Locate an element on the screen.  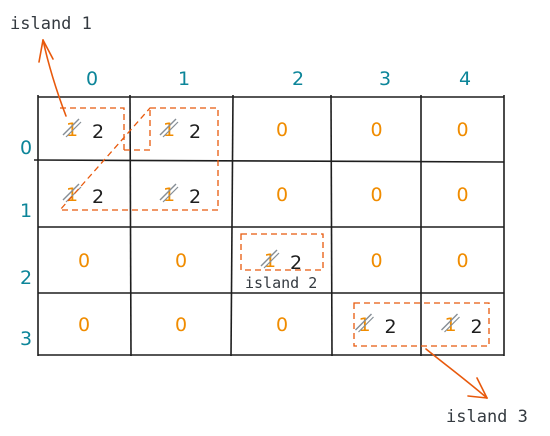
column-header: 4 is located at coordinates (465, 79).